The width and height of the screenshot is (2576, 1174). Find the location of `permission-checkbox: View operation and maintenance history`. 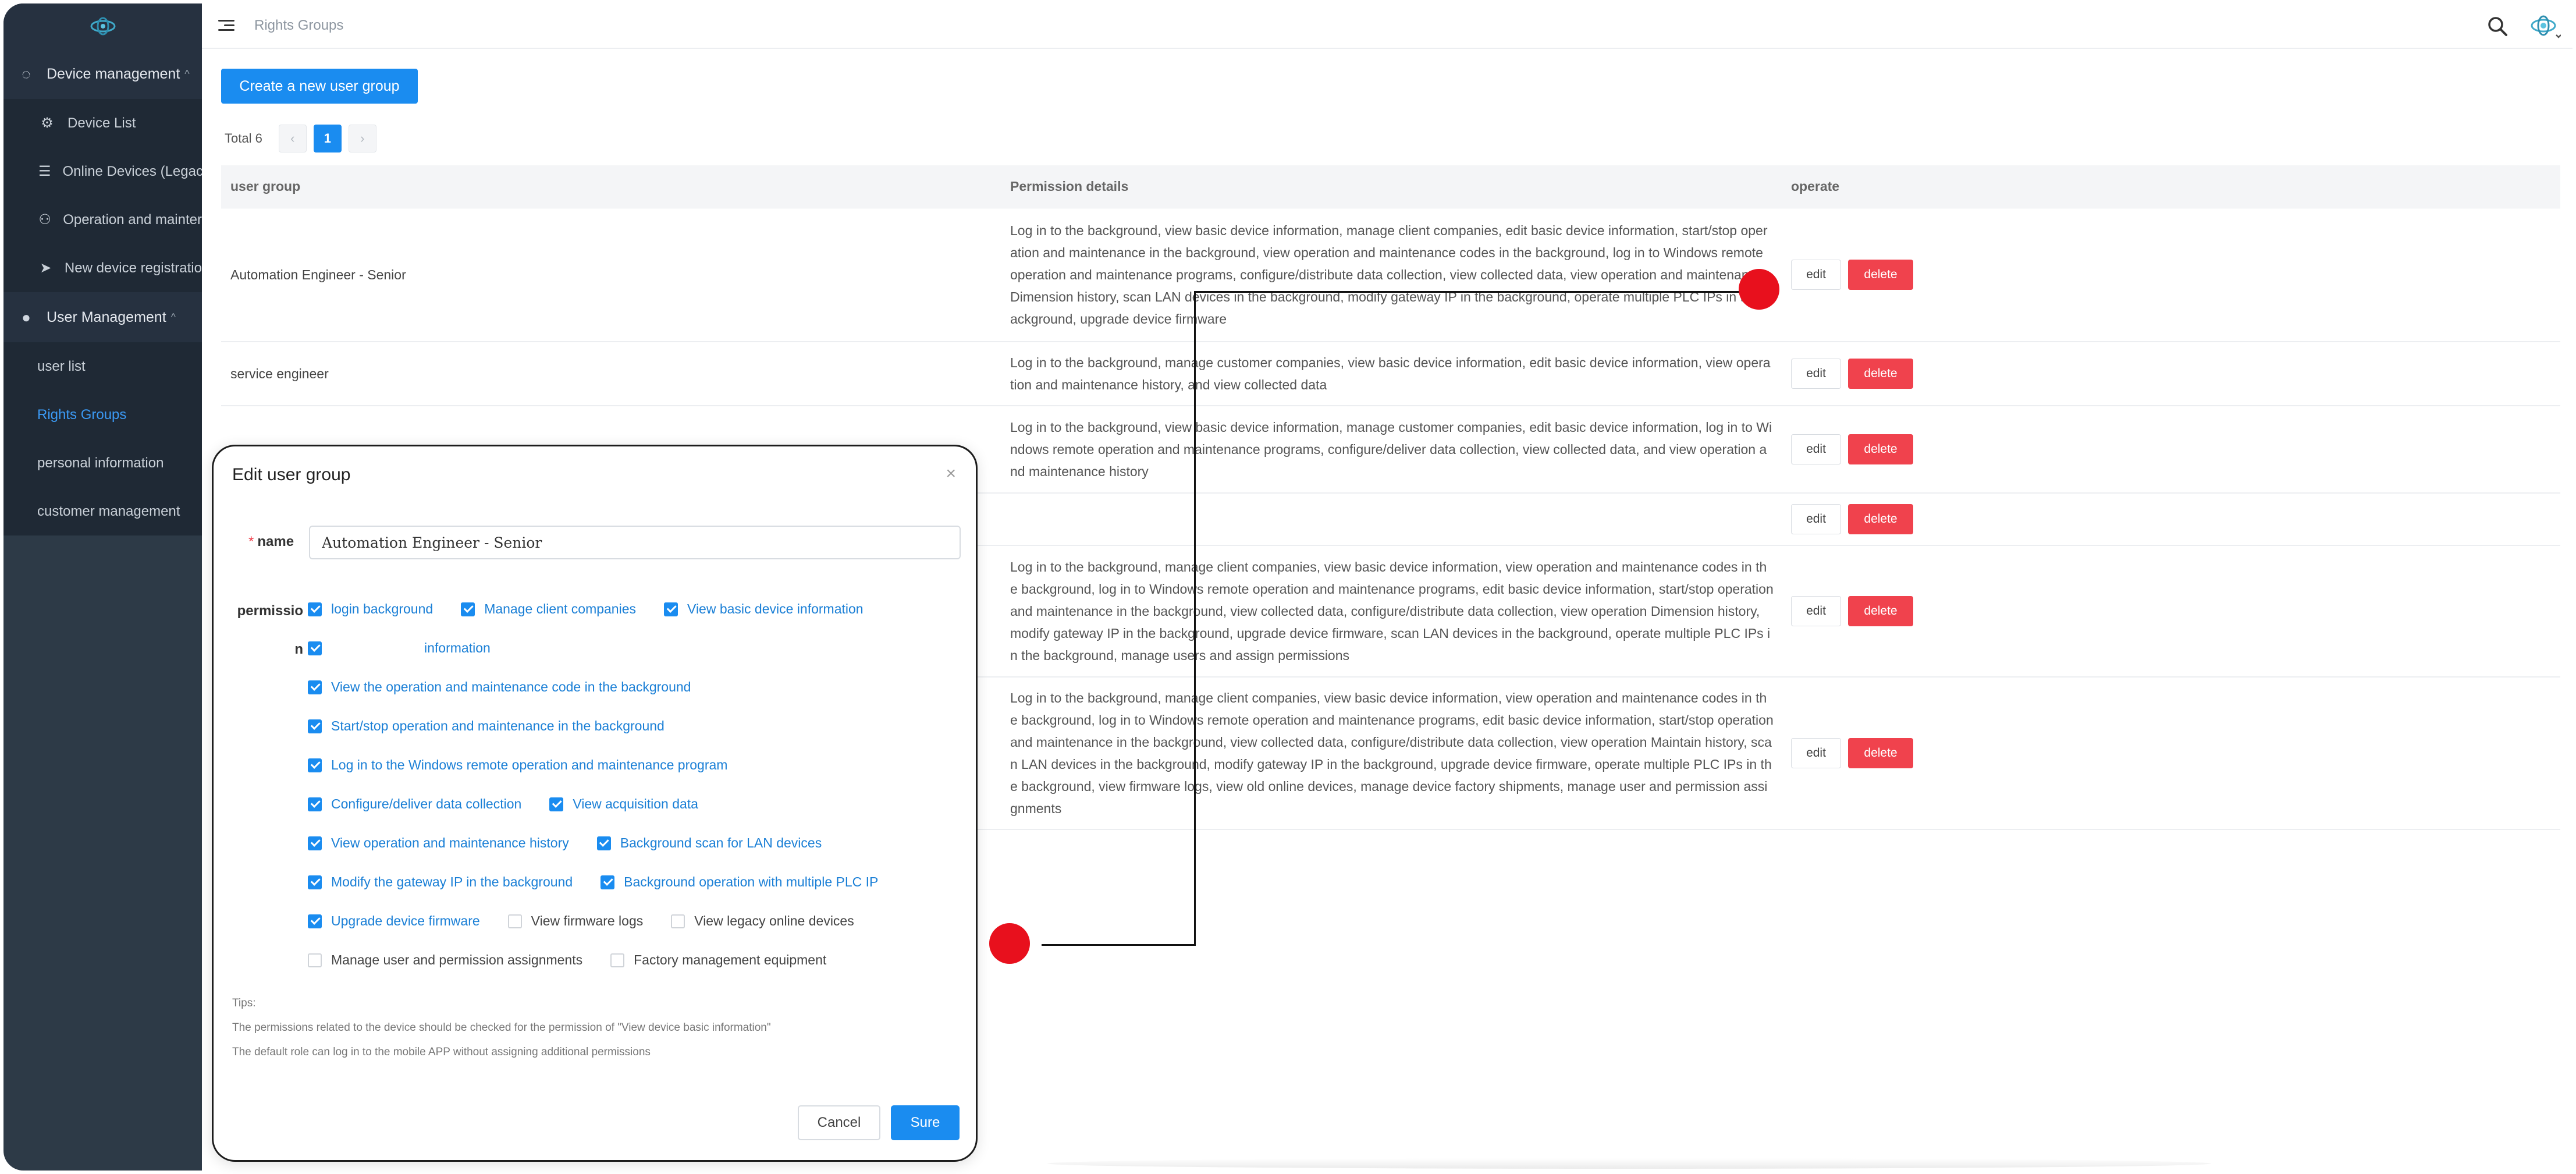

permission-checkbox: View operation and maintenance history is located at coordinates (439, 843).